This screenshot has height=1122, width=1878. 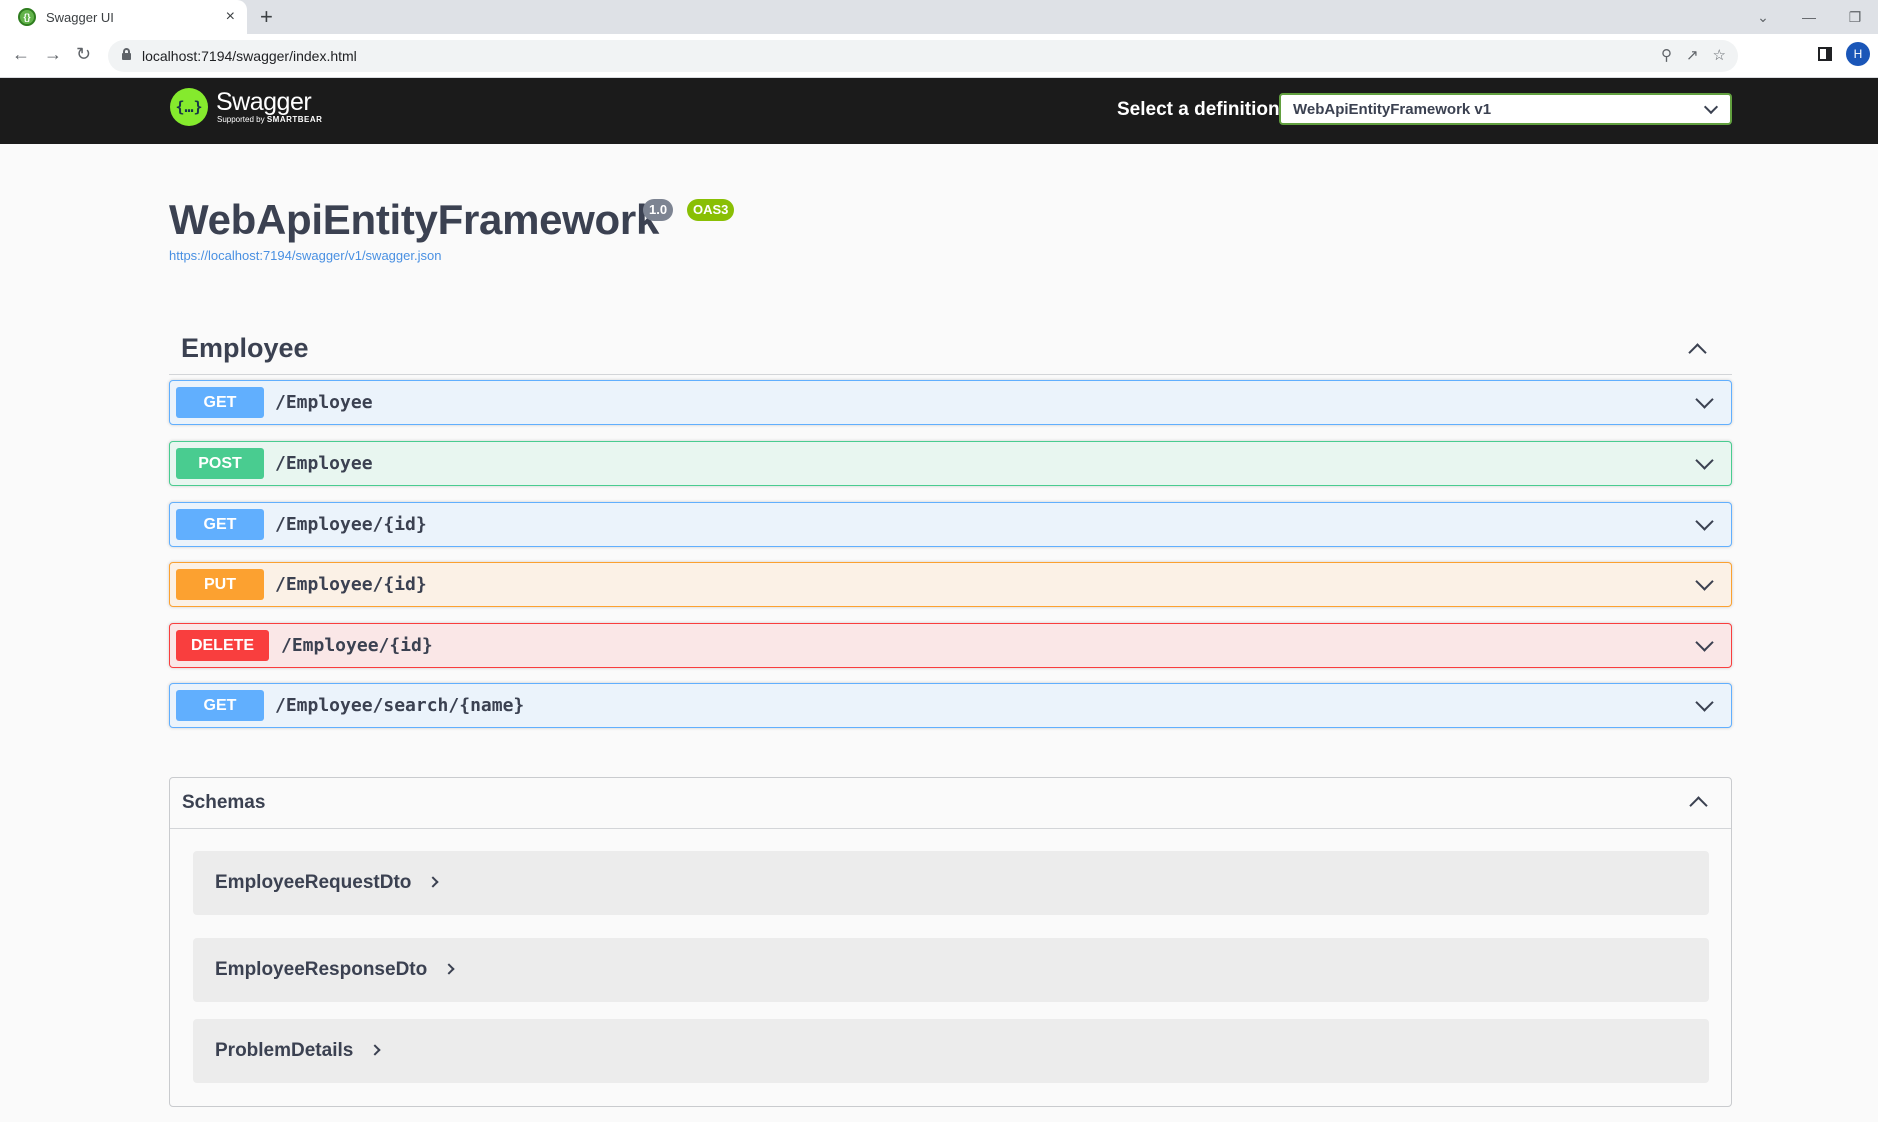 I want to click on restore-button: ❐, so click(x=1855, y=17).